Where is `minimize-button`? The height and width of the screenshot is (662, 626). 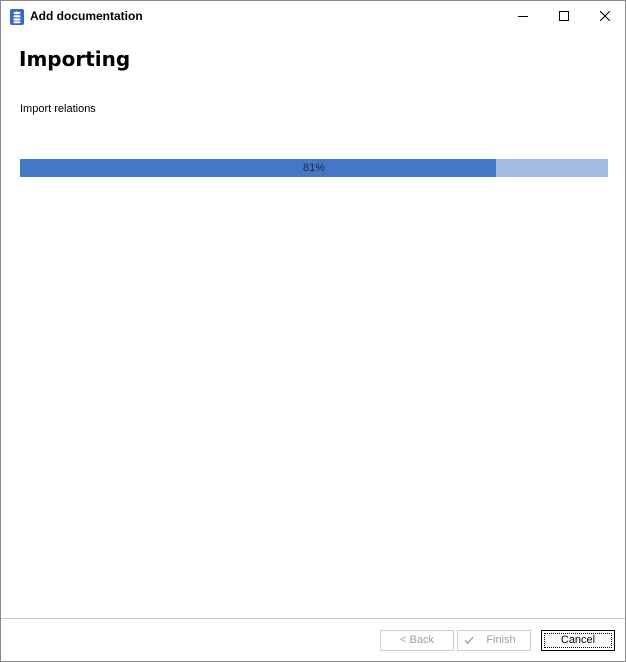 minimize-button is located at coordinates (523, 16).